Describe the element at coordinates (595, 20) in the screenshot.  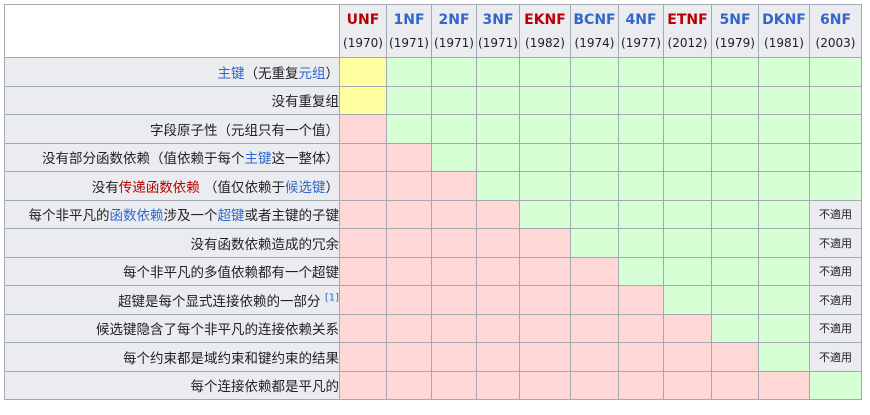
I see `column-link-bcnf: BCNF` at that location.